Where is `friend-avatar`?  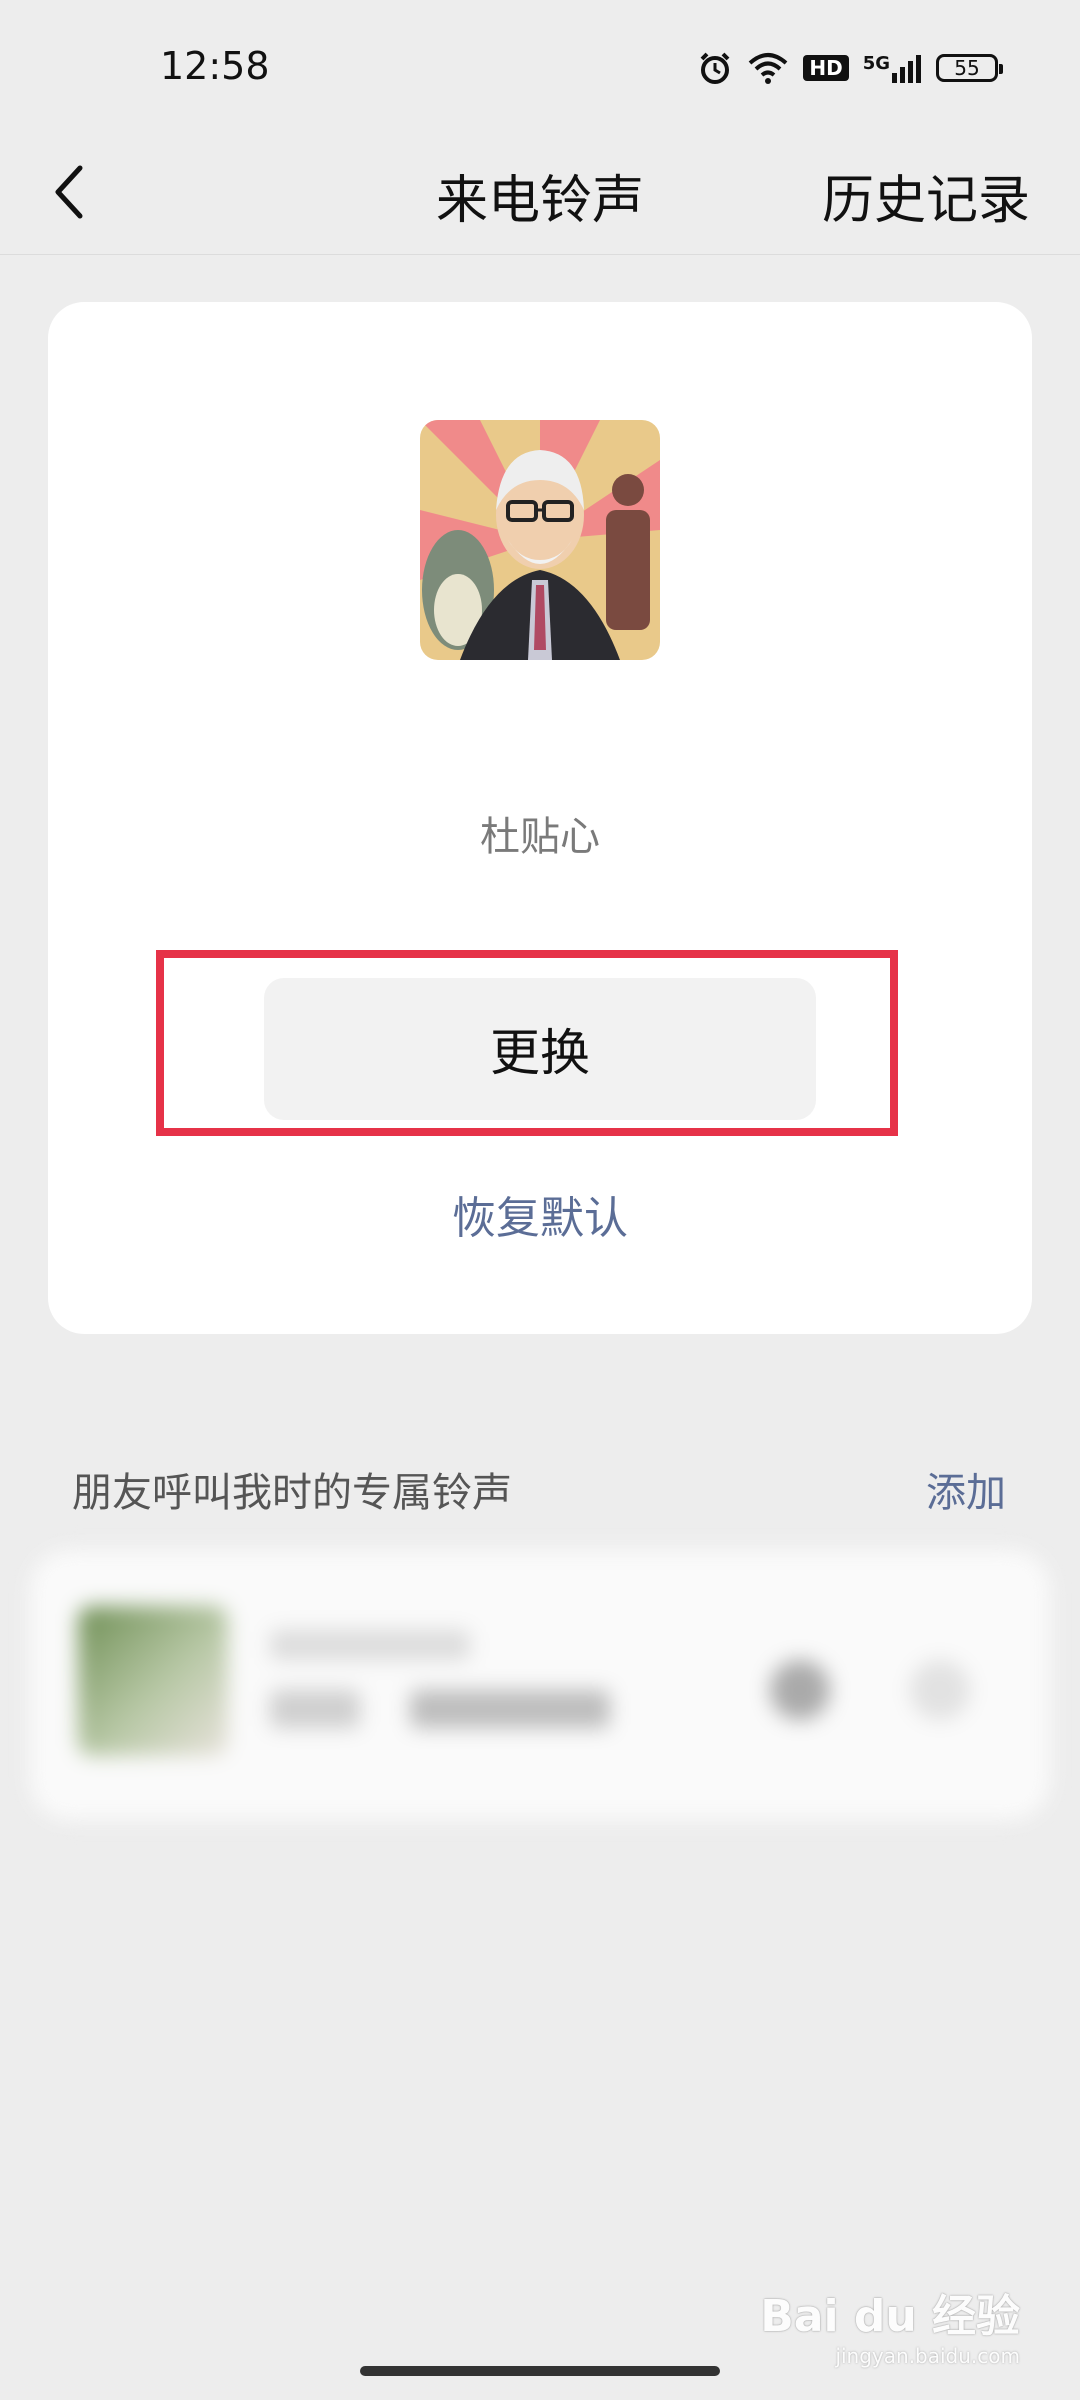 friend-avatar is located at coordinates (153, 1681).